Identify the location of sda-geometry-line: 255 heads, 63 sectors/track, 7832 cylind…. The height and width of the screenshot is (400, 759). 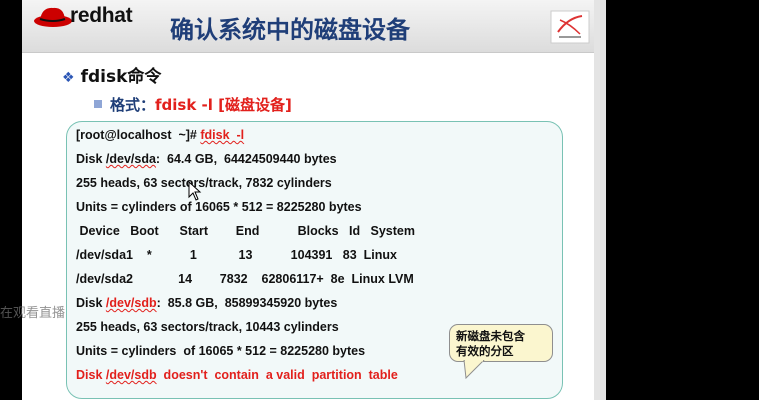
(204, 183).